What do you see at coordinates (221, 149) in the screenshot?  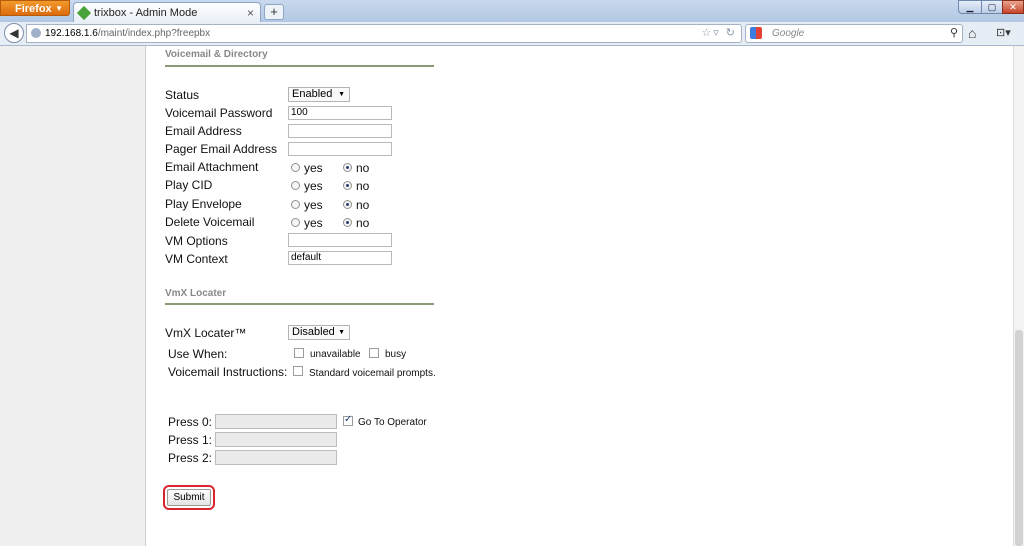 I see `pager-email-label: Pager Email Address` at bounding box center [221, 149].